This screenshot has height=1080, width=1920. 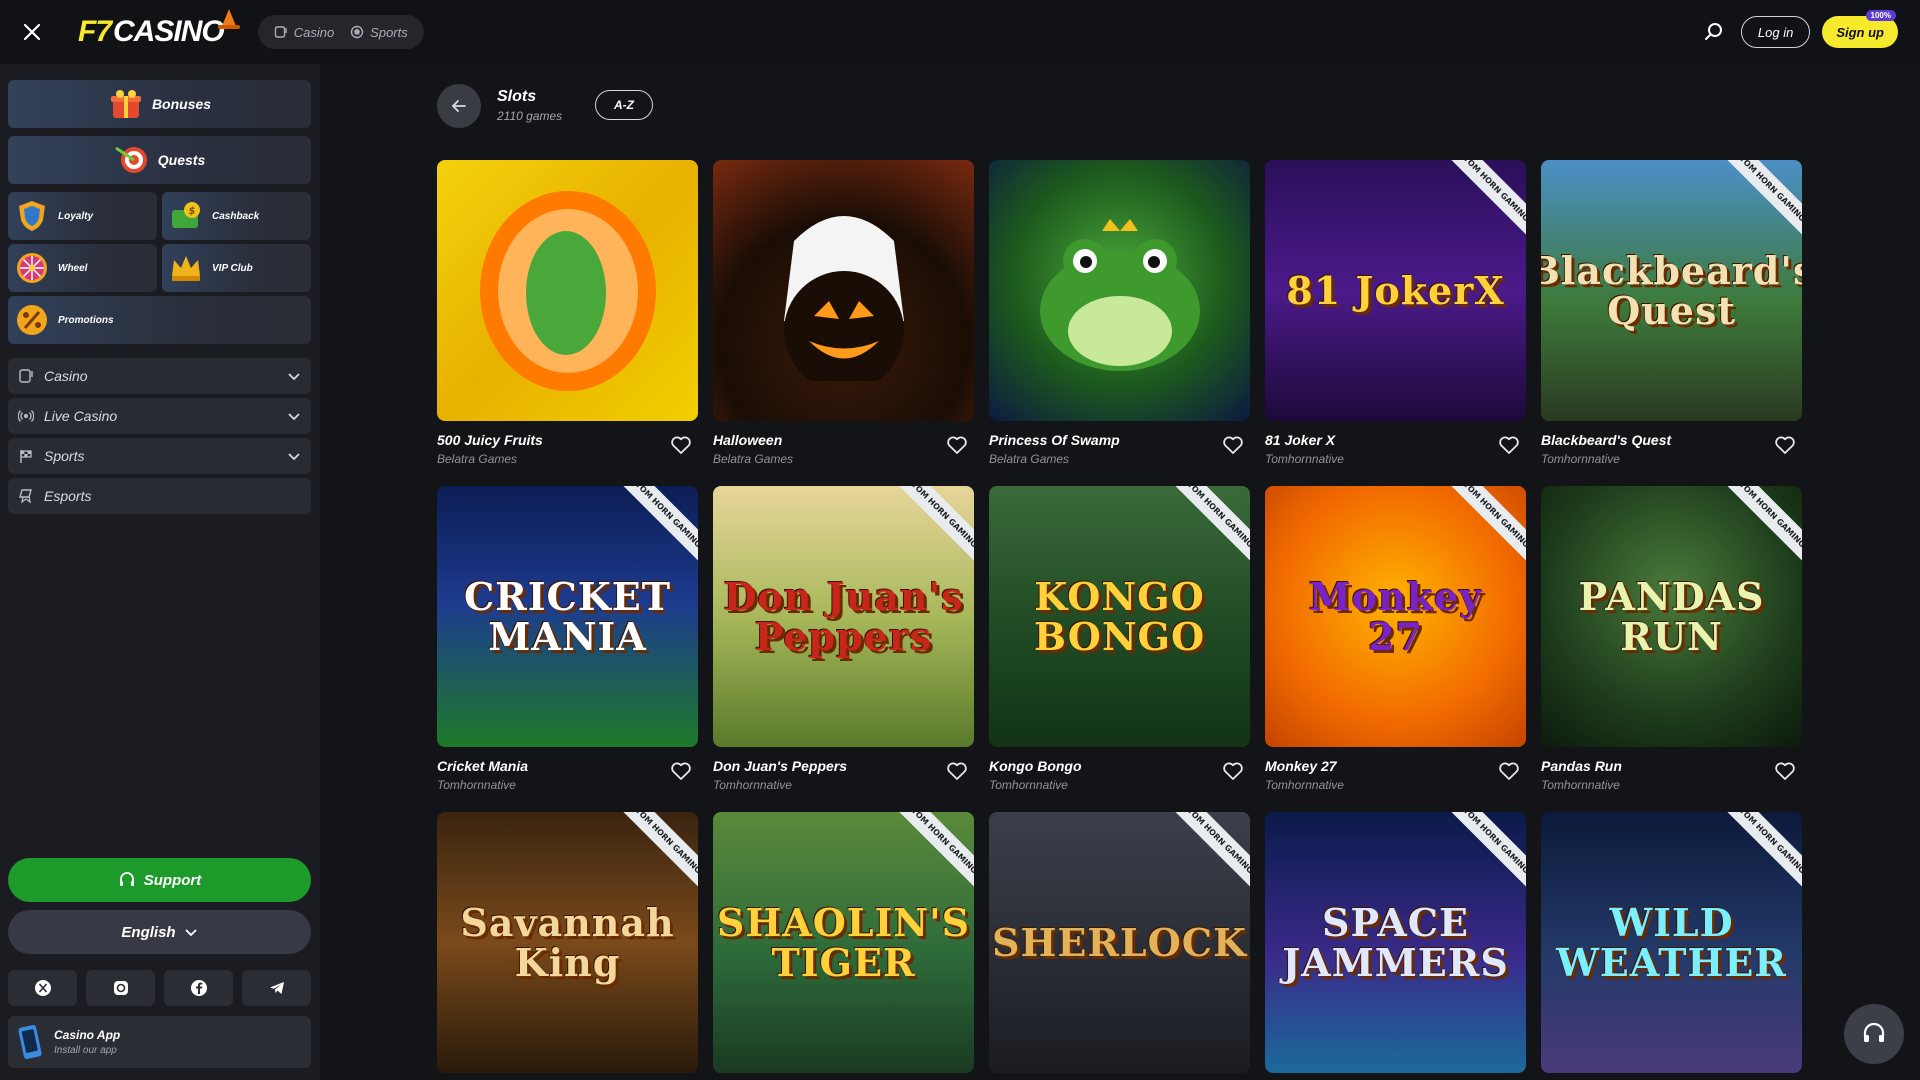 I want to click on game-card: 500 Juicy Fruits Belatra Games, so click(x=567, y=313).